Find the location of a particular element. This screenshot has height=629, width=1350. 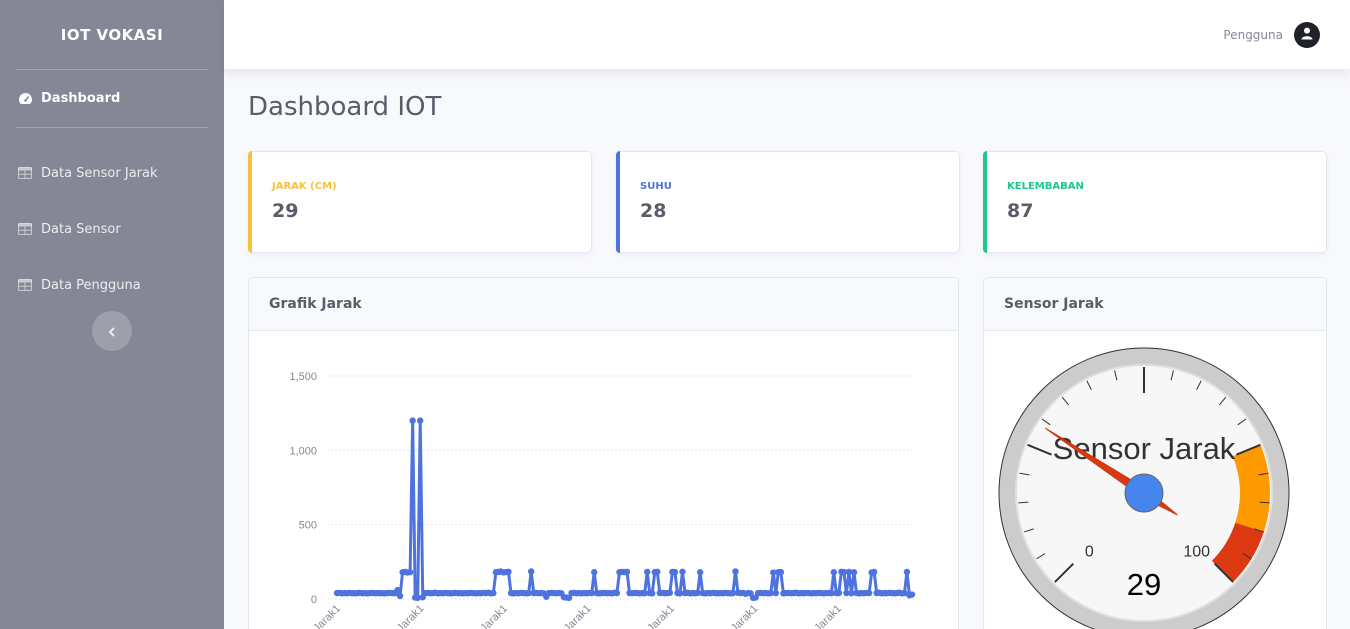

stat-value: 87 is located at coordinates (1020, 211).